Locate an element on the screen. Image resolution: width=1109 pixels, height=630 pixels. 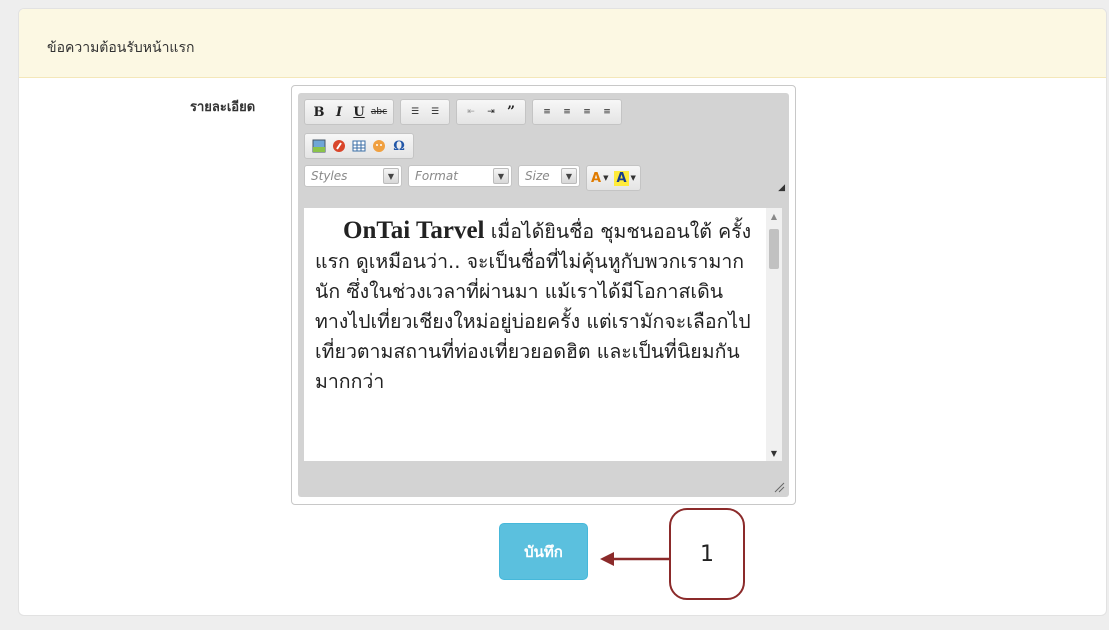
styles-label: Styles is located at coordinates (329, 176).